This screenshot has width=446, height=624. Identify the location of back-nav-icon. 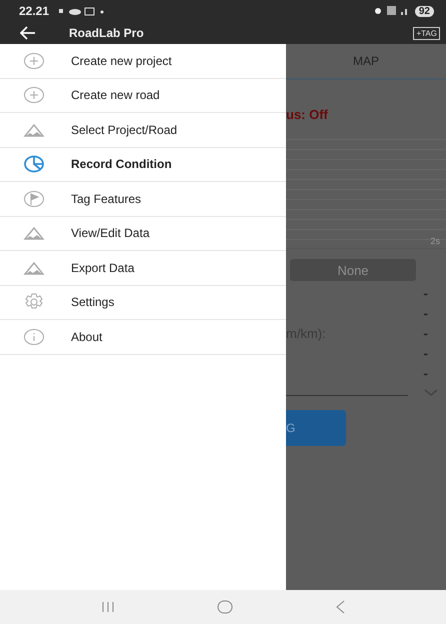
(340, 607).